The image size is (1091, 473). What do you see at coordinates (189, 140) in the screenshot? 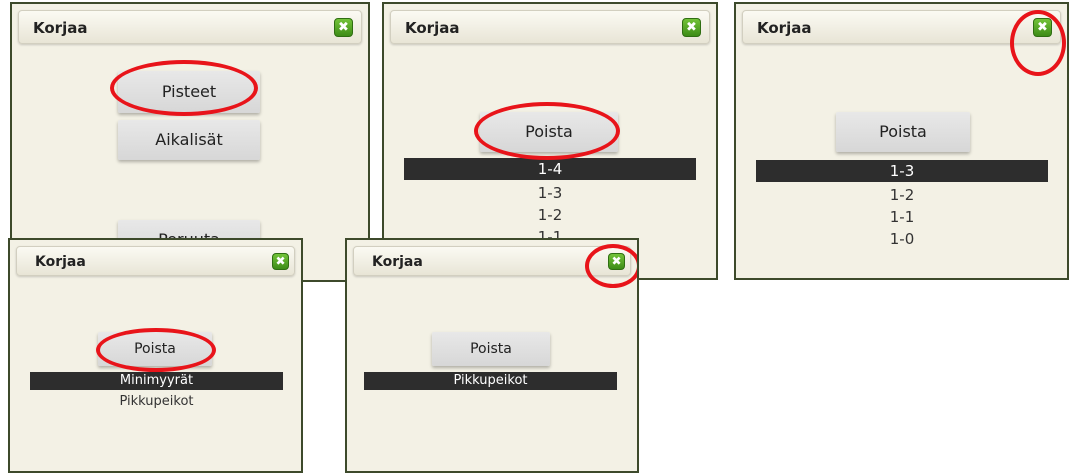
I see `aikaliset-button: Aikalisät` at bounding box center [189, 140].